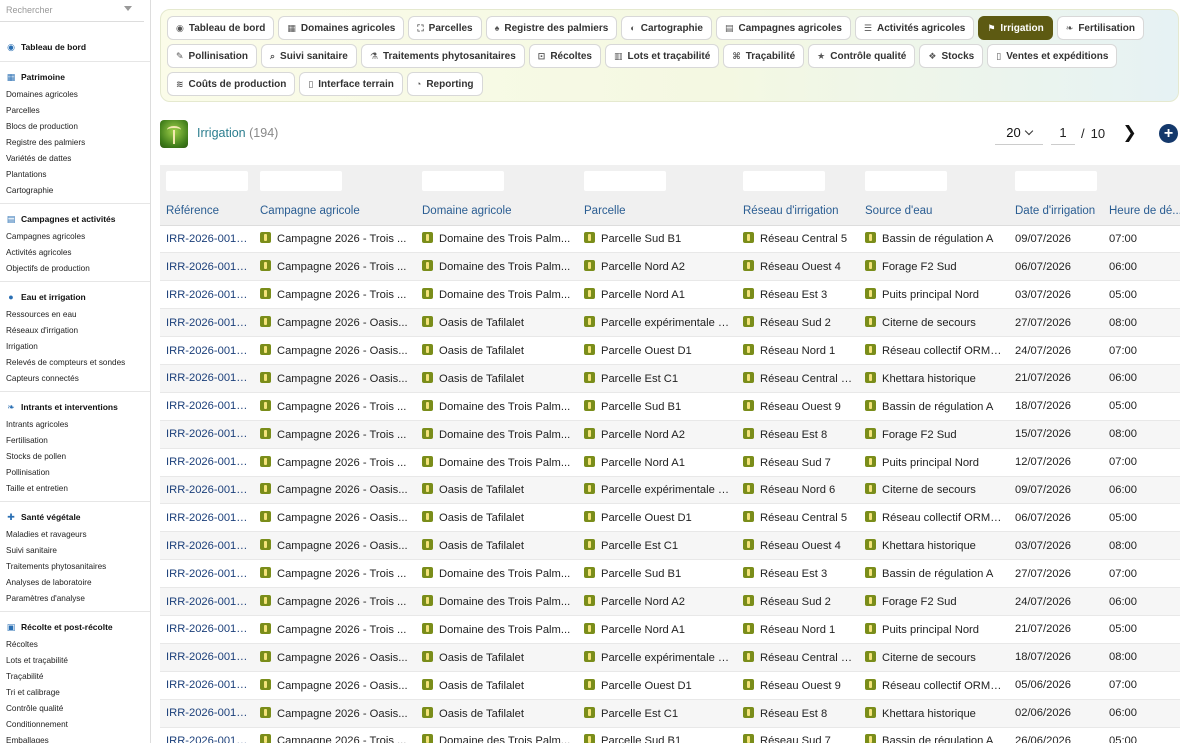  What do you see at coordinates (75, 253) in the screenshot?
I see `sidebar-item-activites-agricoles: Activités agricoles` at bounding box center [75, 253].